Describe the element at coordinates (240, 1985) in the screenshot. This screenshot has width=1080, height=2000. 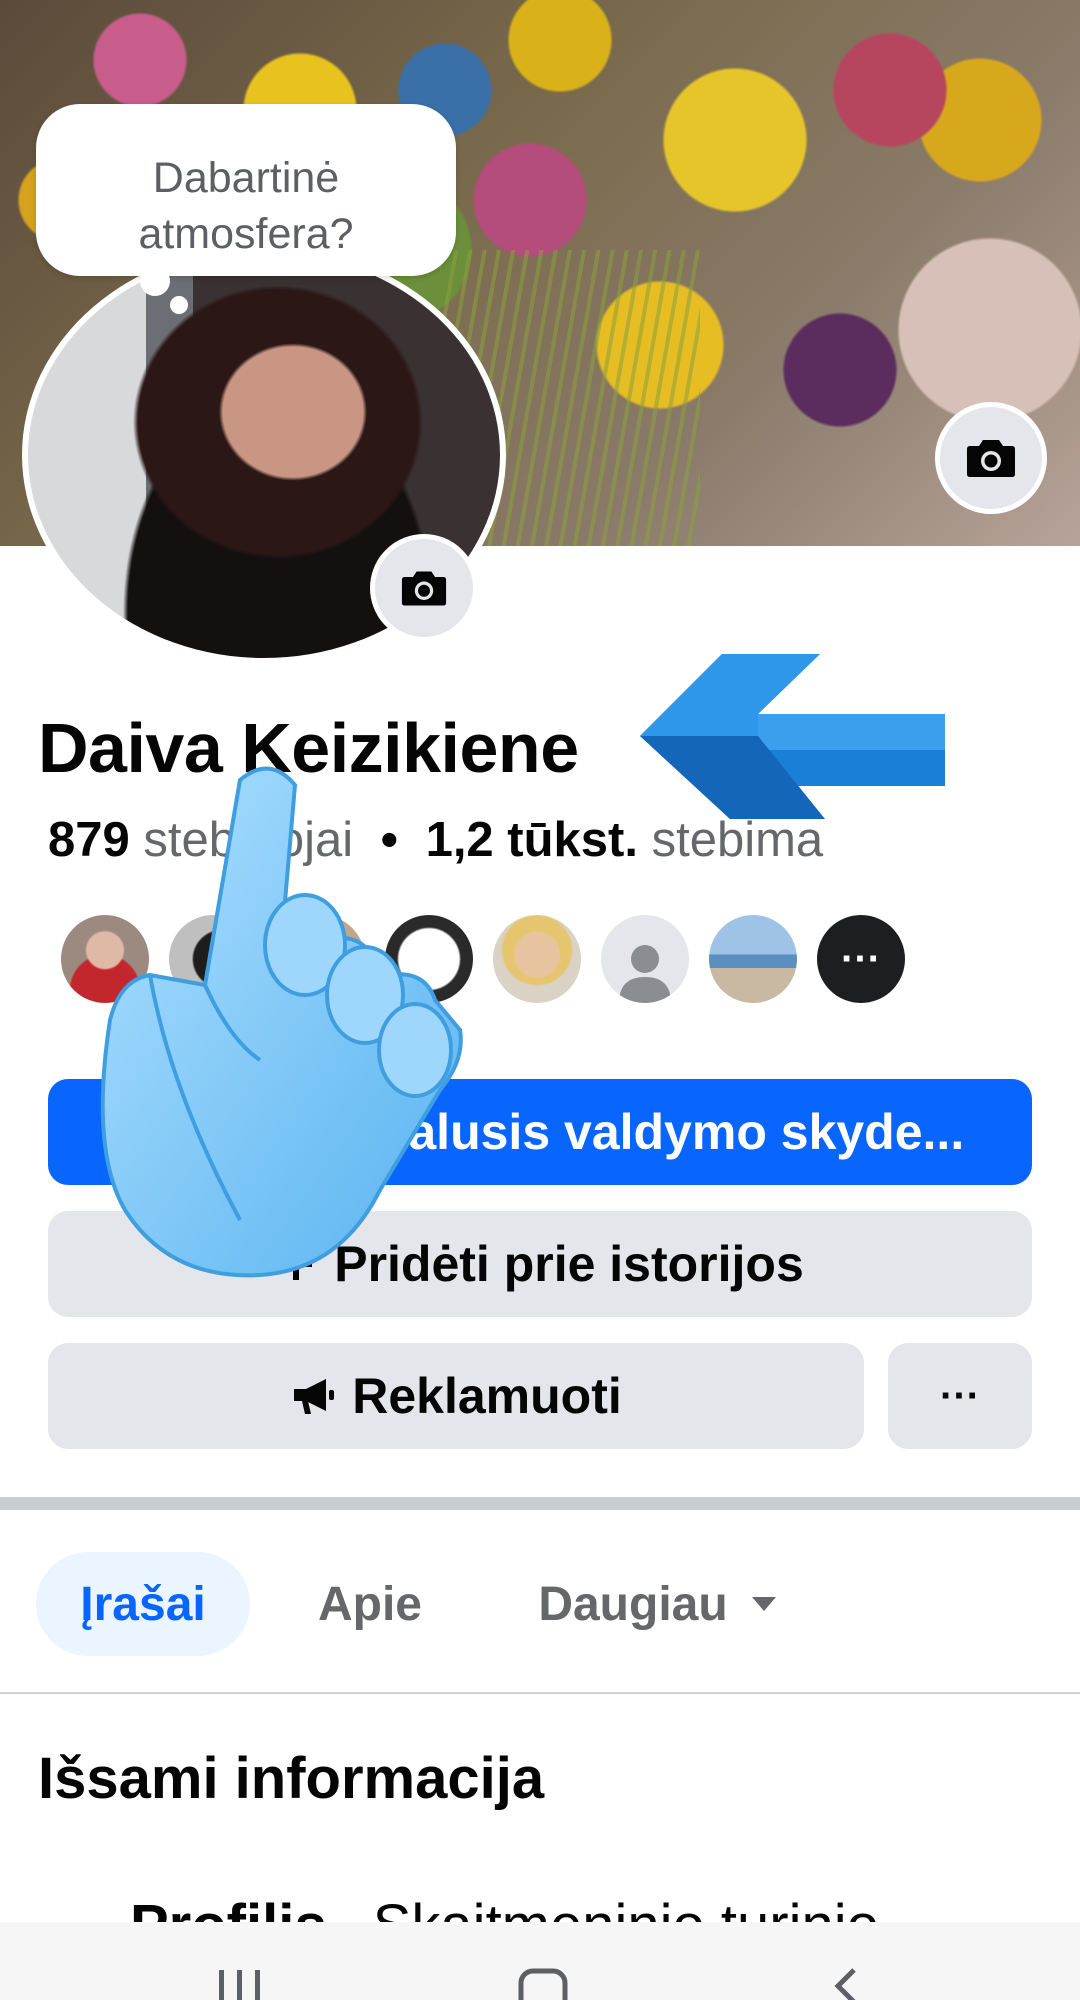
I see `recent-apps-icon` at that location.